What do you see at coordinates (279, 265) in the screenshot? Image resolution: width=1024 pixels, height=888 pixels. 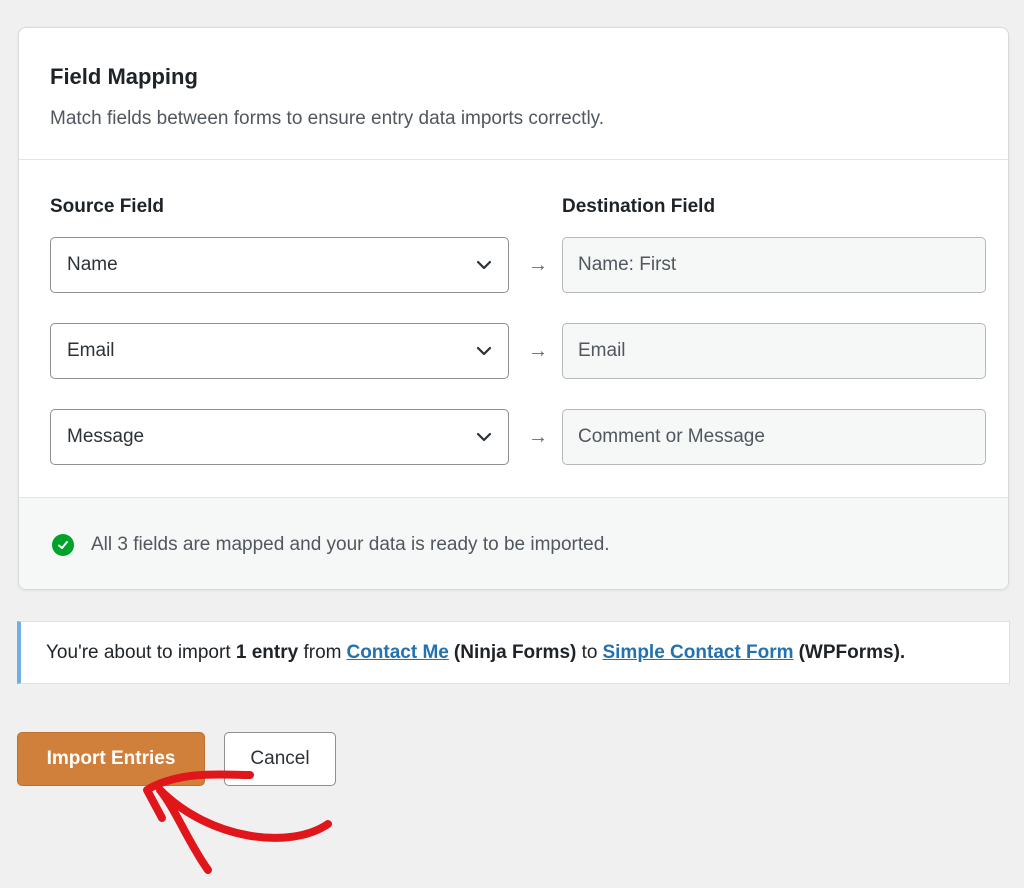 I see `source-field-select: Name` at bounding box center [279, 265].